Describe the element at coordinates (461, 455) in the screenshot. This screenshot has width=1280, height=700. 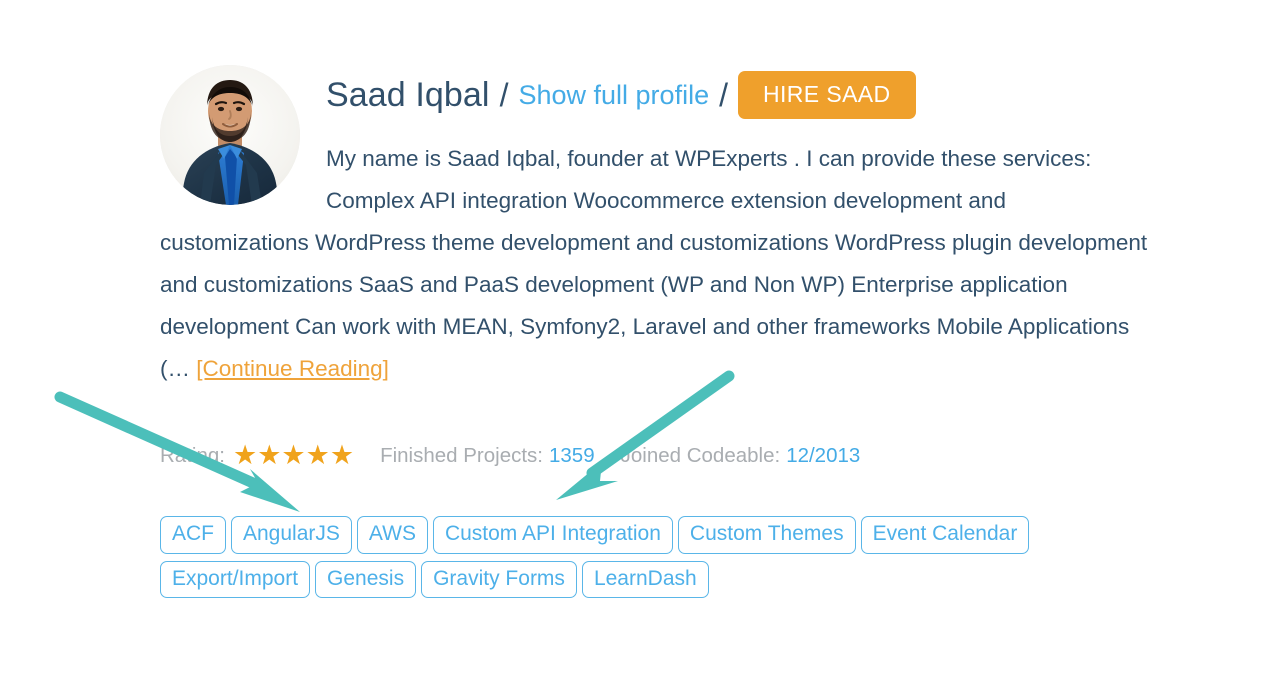
I see `finished-projects-label: Finished Projects:` at that location.